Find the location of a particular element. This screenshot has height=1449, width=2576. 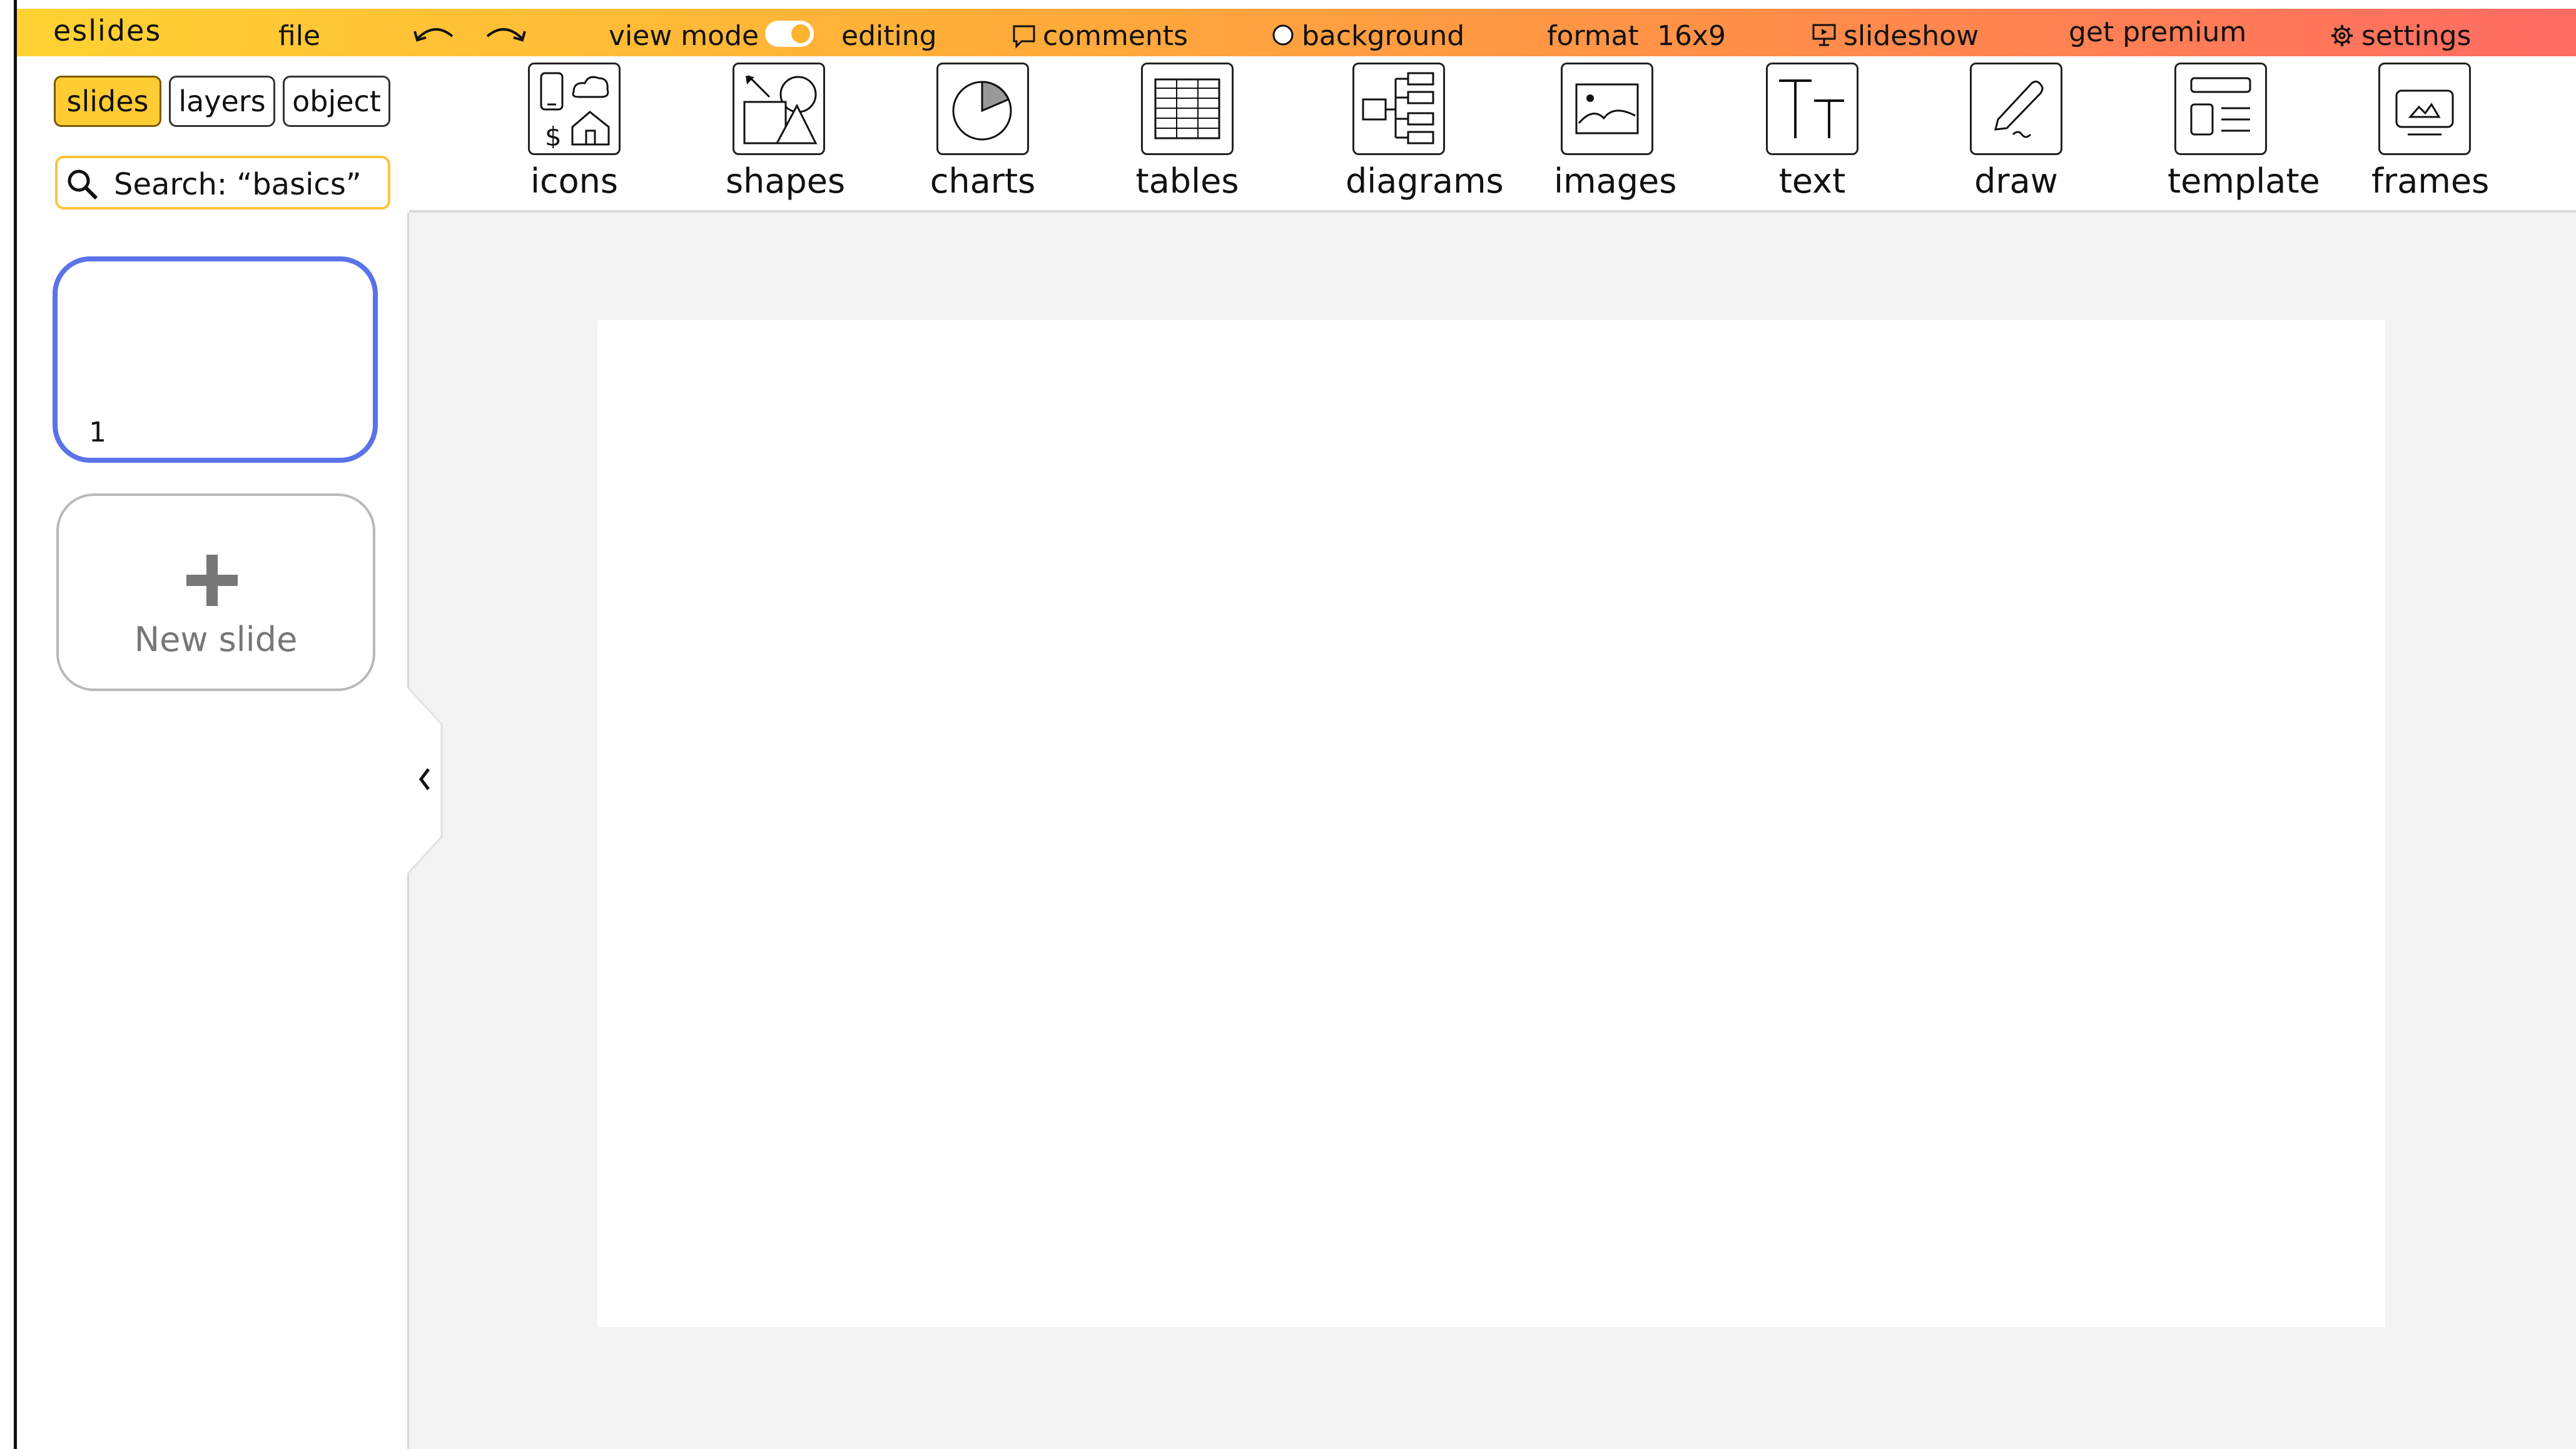

toolbar-tables-button: tables is located at coordinates (1187, 132).